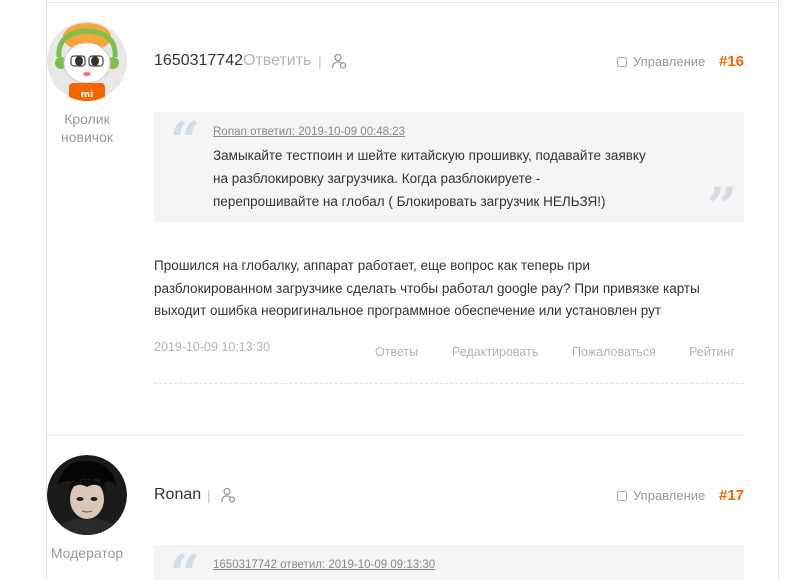 The width and height of the screenshot is (792, 580). What do you see at coordinates (396, 352) in the screenshot?
I see `answers-link: Ответы` at bounding box center [396, 352].